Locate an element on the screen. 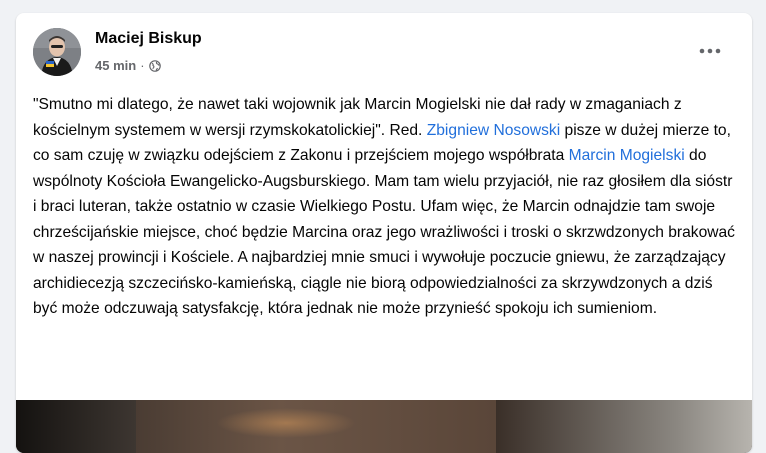 Image resolution: width=766 pixels, height=453 pixels. more-options-icon is located at coordinates (710, 51).